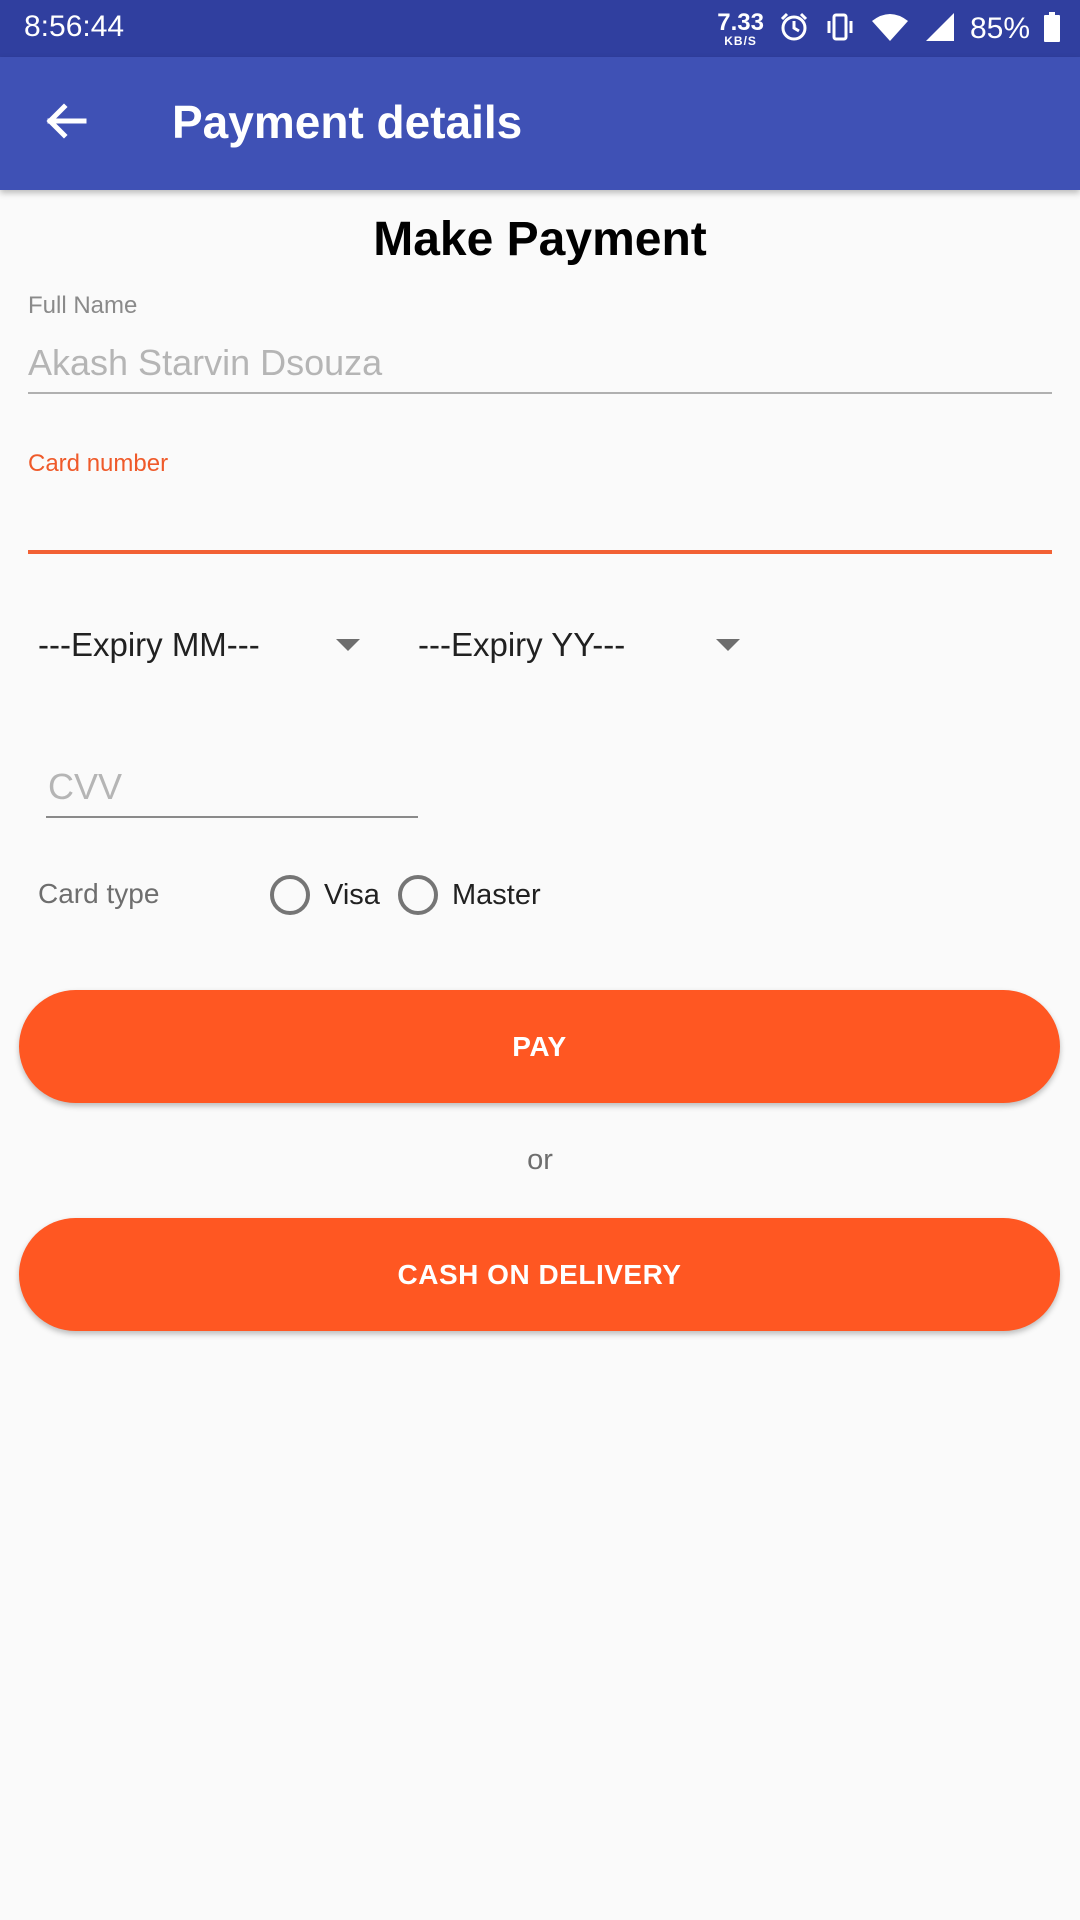 The height and width of the screenshot is (1920, 1080). I want to click on status-time: 8:56:44, so click(74, 26).